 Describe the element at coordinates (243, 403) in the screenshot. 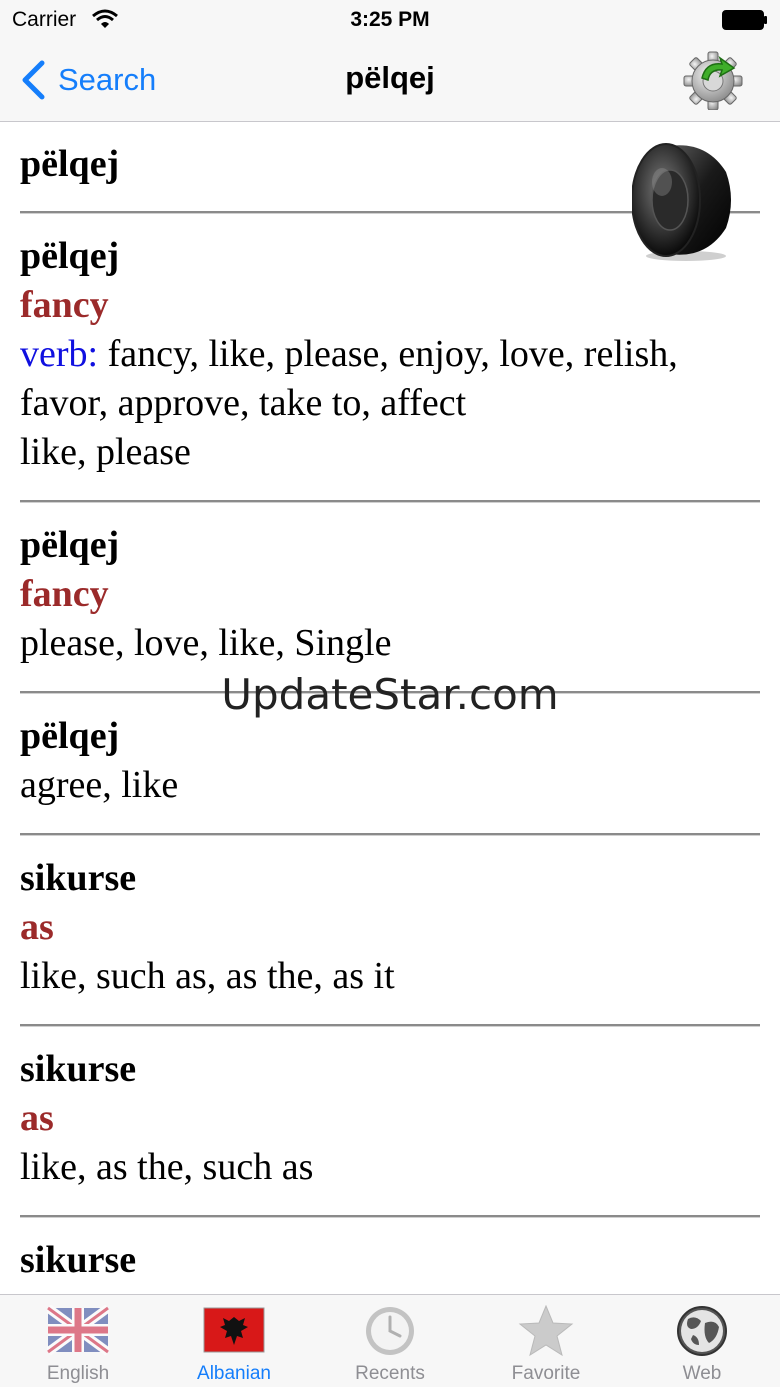

I see `entry-definition-continued: favor, approve, take to, affect` at that location.